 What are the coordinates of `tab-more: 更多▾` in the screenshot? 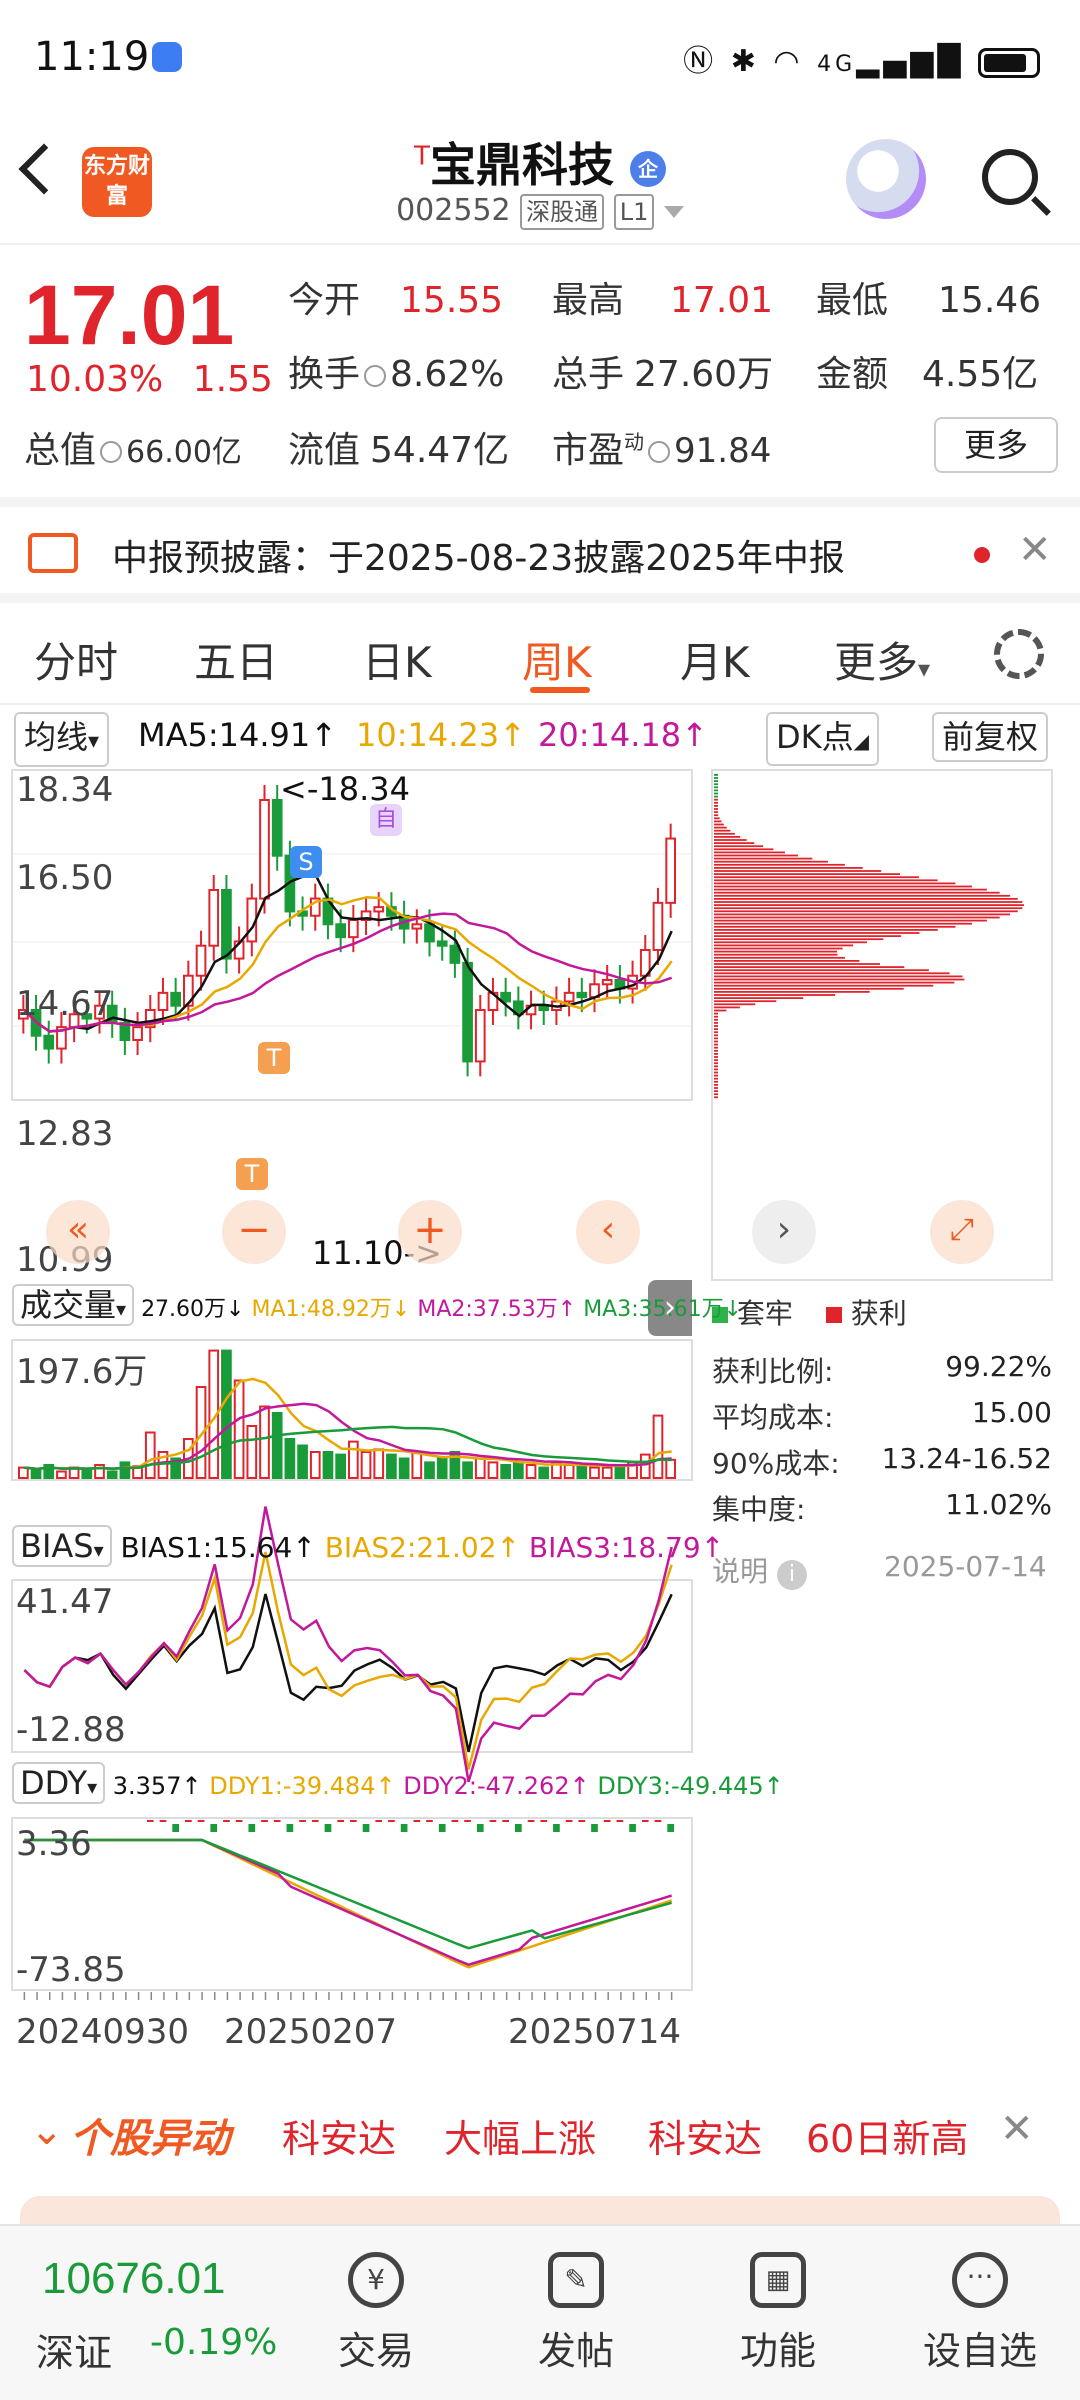 It's located at (882, 659).